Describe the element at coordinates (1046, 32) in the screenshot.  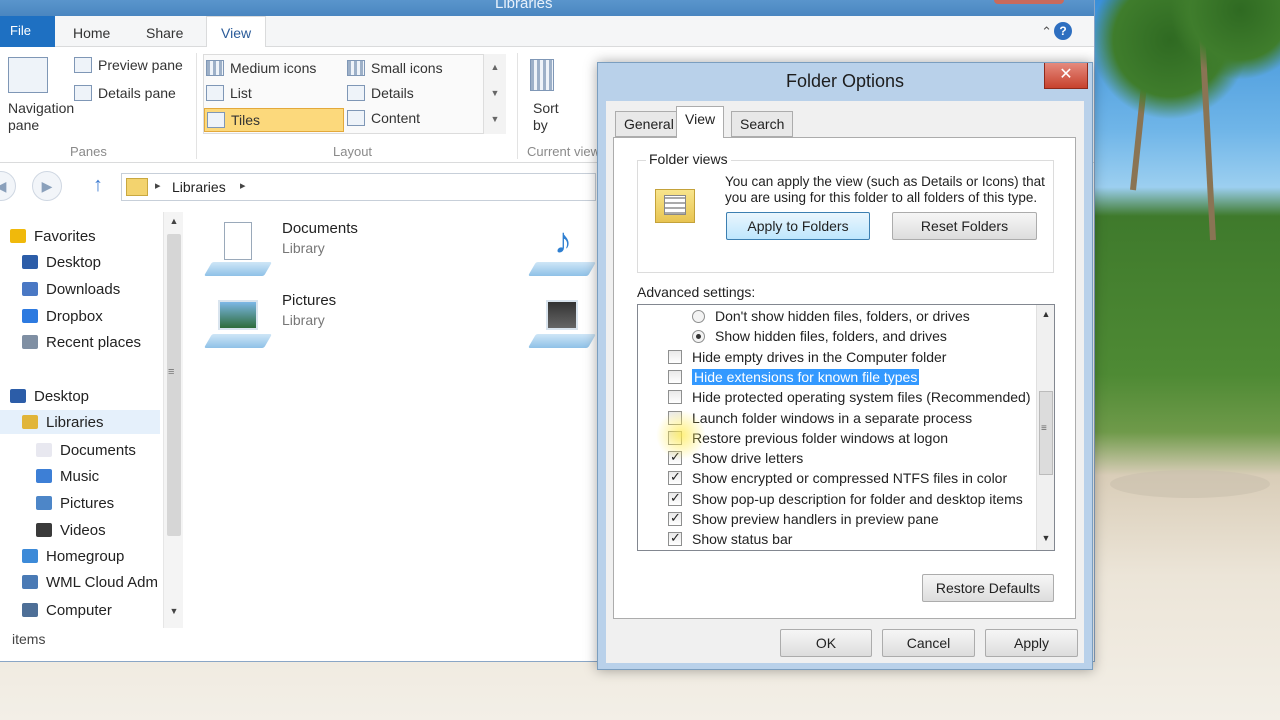
I see `collapse-ribbon-icon: ⌃` at that location.